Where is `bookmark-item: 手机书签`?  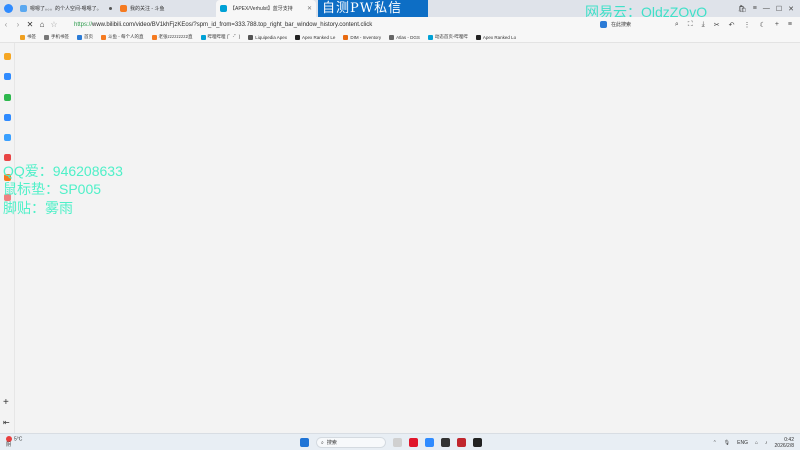 bookmark-item: 手机书签 is located at coordinates (56, 37).